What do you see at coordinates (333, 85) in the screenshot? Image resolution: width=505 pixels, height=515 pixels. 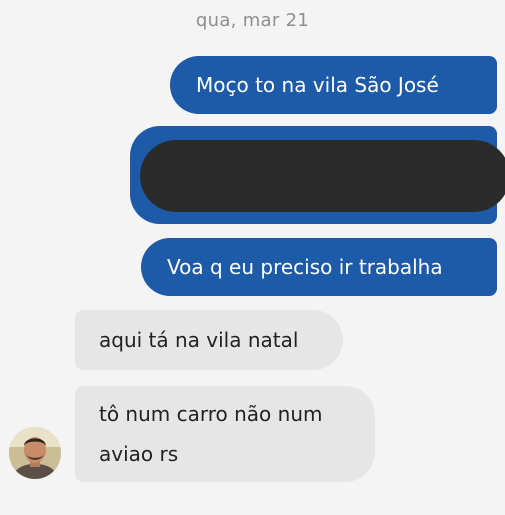 I see `sent-message-bubble: Moço to na vila São José` at bounding box center [333, 85].